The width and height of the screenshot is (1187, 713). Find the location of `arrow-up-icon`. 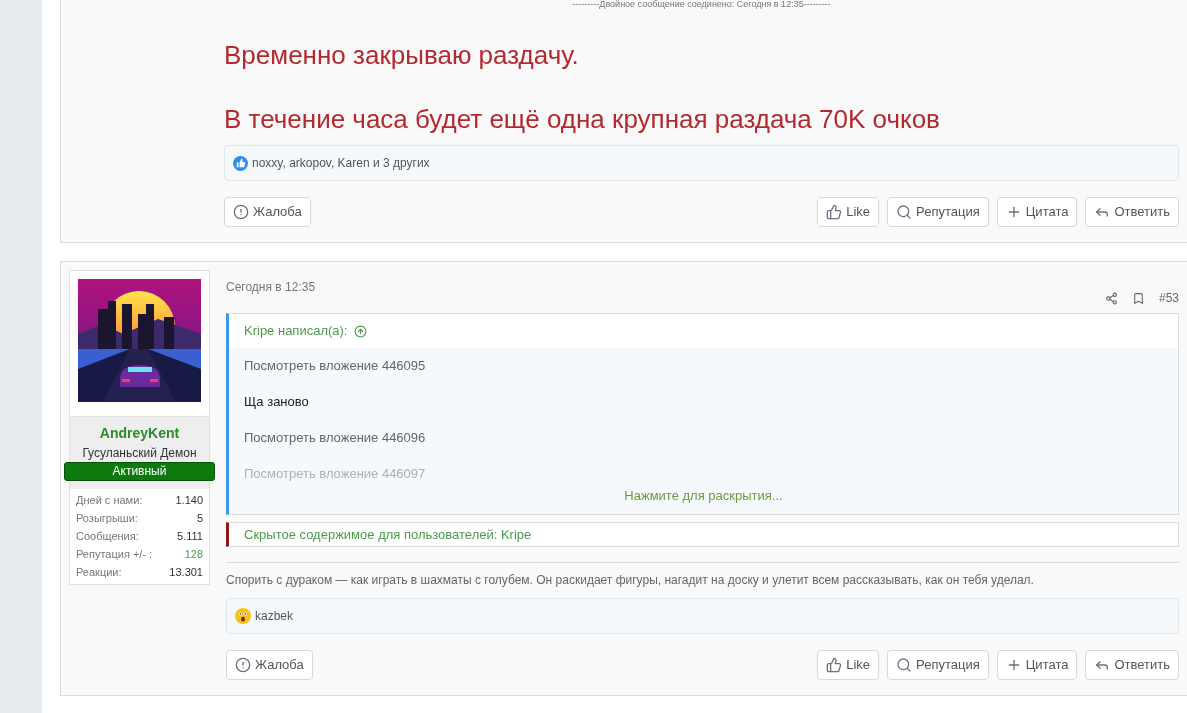

arrow-up-icon is located at coordinates (360, 331).